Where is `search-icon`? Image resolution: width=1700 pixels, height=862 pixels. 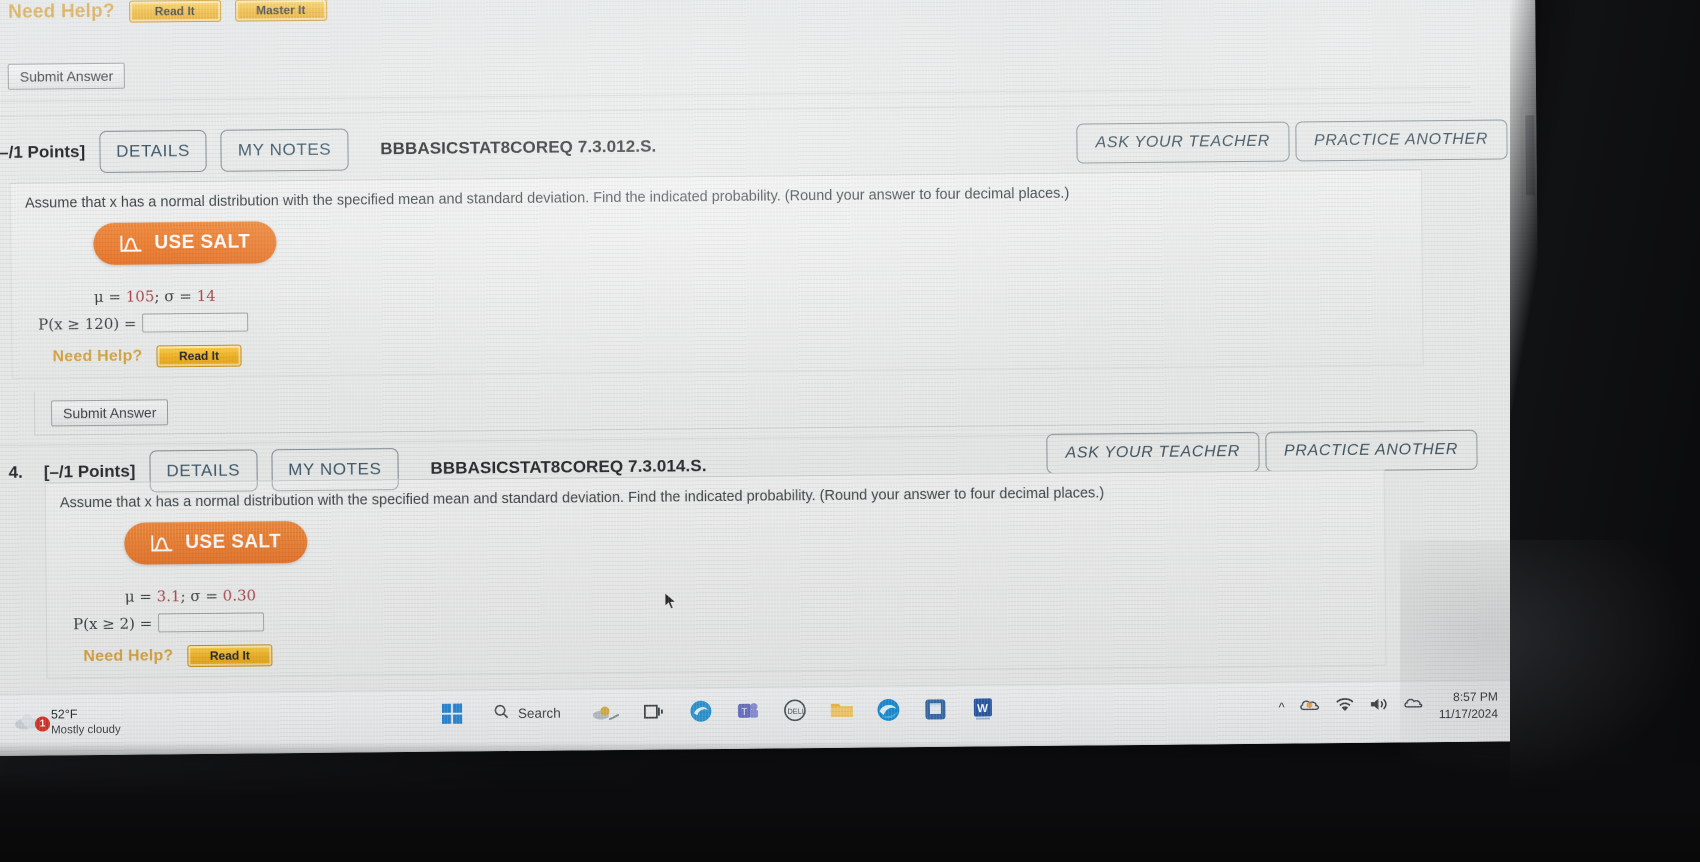
search-icon is located at coordinates (501, 713).